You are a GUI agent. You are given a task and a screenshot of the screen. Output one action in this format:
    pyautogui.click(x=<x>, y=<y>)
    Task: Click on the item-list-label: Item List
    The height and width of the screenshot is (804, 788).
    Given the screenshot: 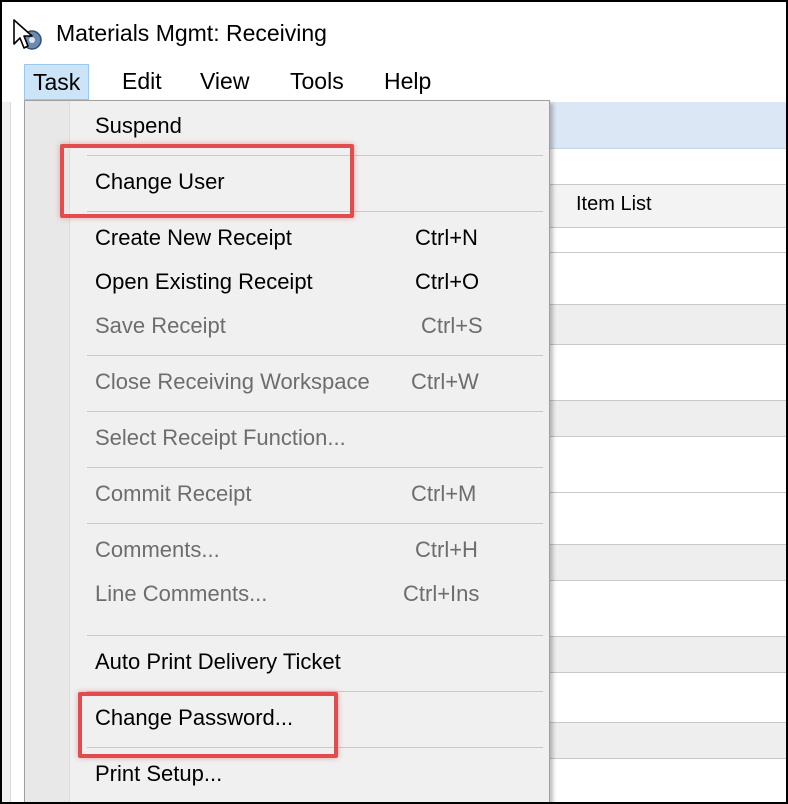 What is the action you would take?
    pyautogui.click(x=614, y=204)
    